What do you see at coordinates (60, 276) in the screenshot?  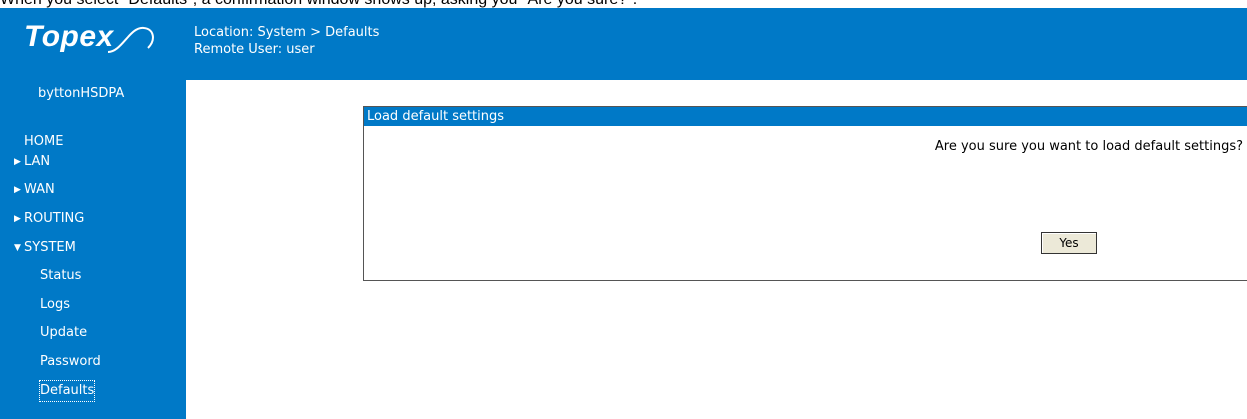 I see `sidebar-subitem-status: Status` at bounding box center [60, 276].